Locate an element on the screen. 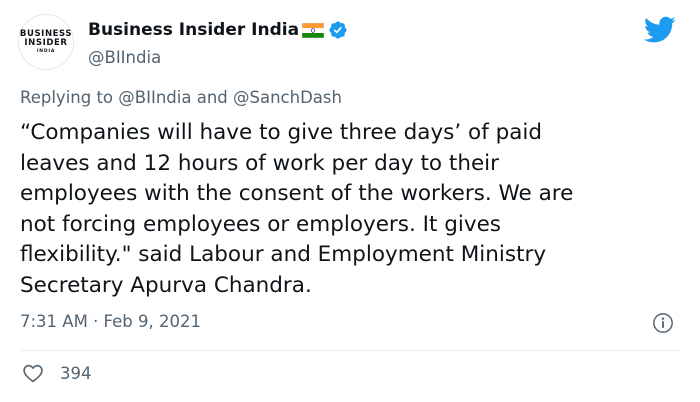  tweet-timestamp: 7:31 AM · Feb 9, 2021 is located at coordinates (110, 321).